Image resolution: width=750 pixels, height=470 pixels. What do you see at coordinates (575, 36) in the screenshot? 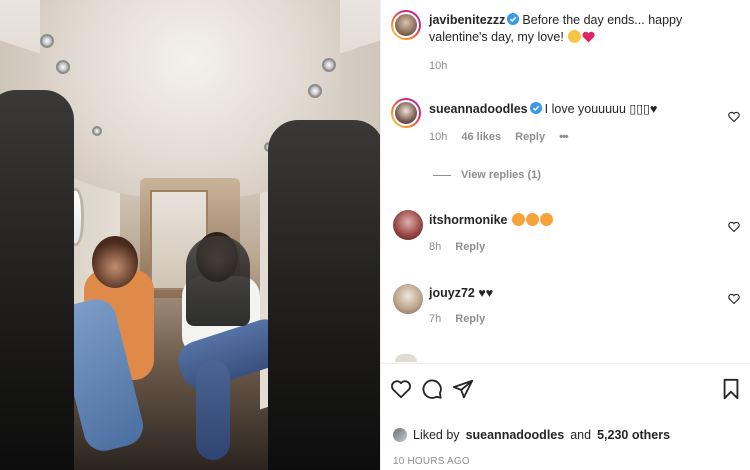
I see `smiling-face-emoji` at bounding box center [575, 36].